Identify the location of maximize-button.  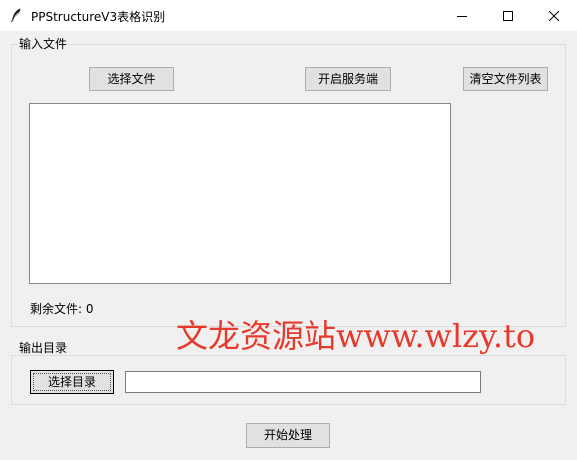
(508, 15).